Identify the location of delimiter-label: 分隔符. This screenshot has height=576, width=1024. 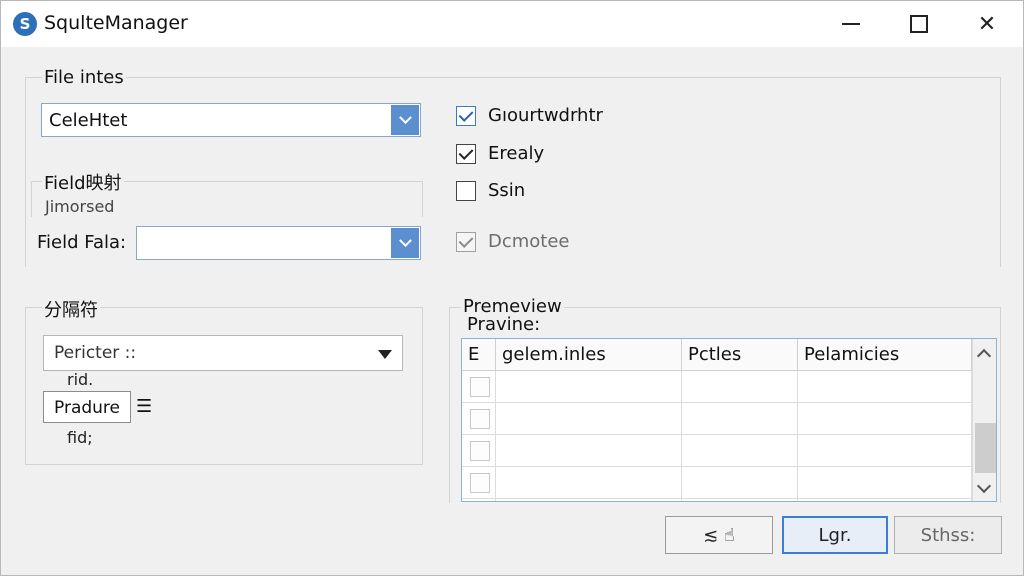
(71, 309).